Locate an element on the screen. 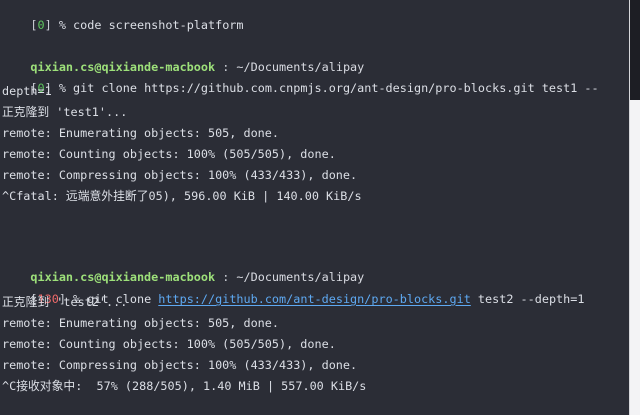 The width and height of the screenshot is (640, 415). exit-code-close-bracket: ] is located at coordinates (48, 25).